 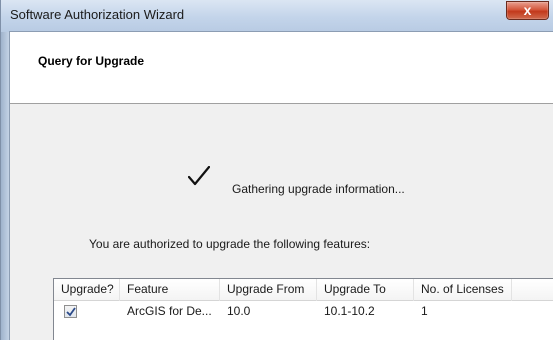 What do you see at coordinates (349, 311) in the screenshot?
I see `cell-upgrade-to: 10.1-10.2` at bounding box center [349, 311].